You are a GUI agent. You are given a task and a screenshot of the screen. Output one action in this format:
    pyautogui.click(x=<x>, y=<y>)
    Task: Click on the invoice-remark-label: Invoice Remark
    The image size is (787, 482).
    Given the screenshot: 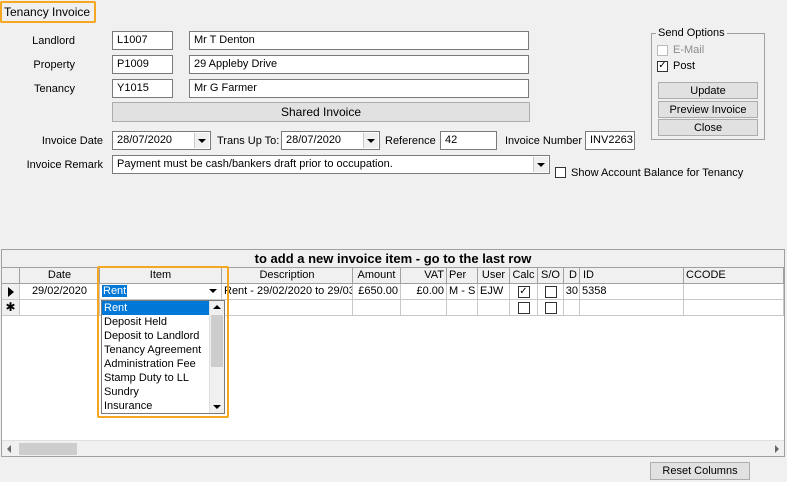 What is the action you would take?
    pyautogui.click(x=64, y=165)
    